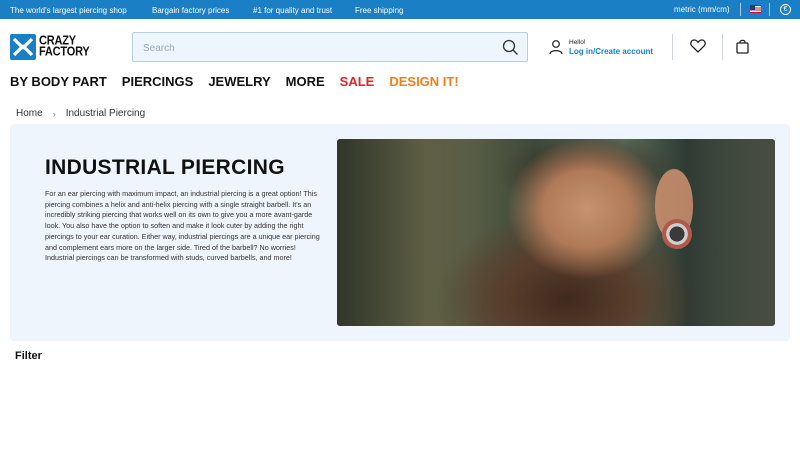 This screenshot has width=800, height=450. I want to click on nav-item-sale: SALE, so click(357, 82).